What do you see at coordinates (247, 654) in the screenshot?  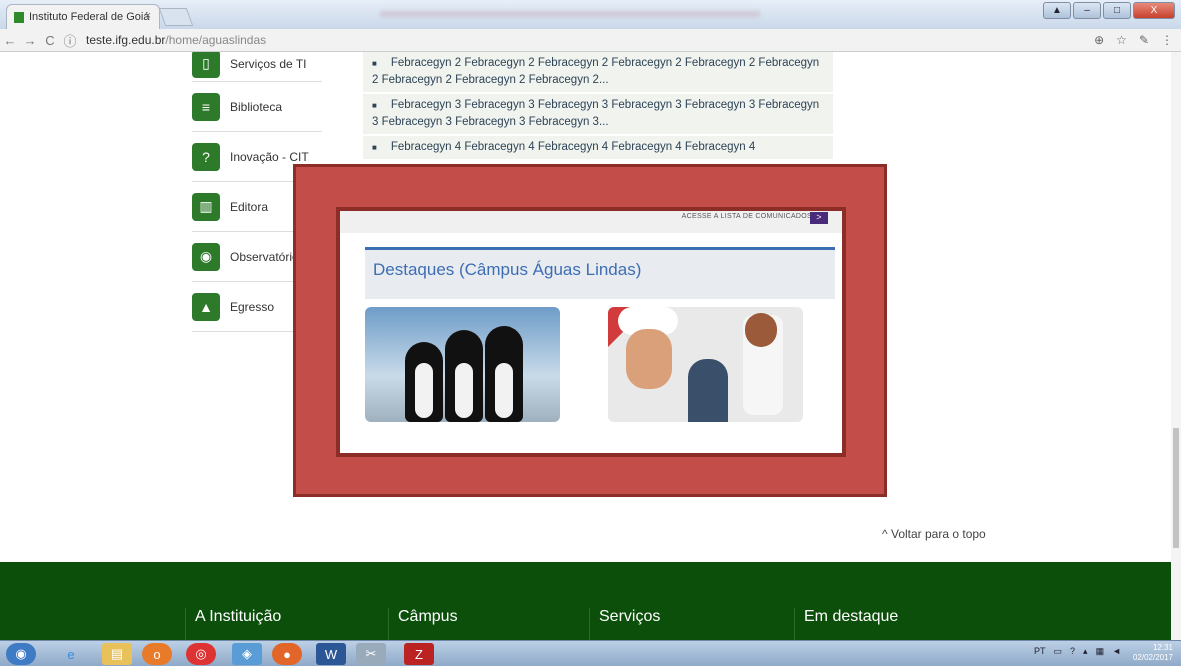 I see `security-shield-icon: ◈` at bounding box center [247, 654].